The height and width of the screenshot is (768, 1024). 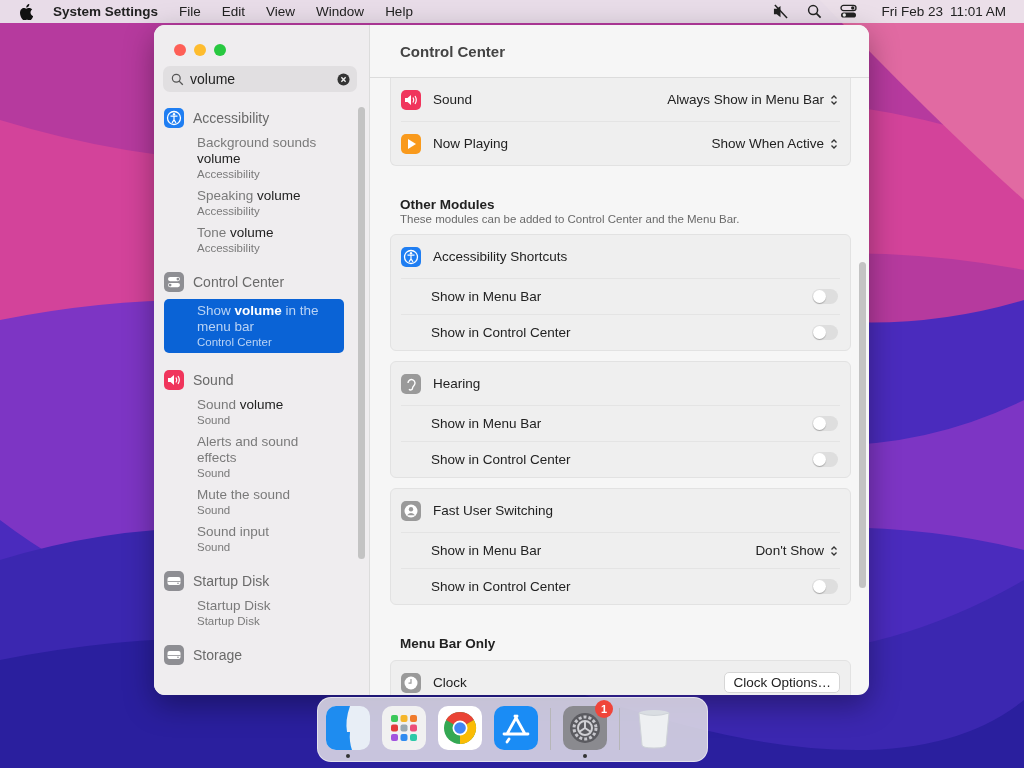 I want to click on search-result: Show volume in the menu bar Control Center, so click(x=254, y=326).